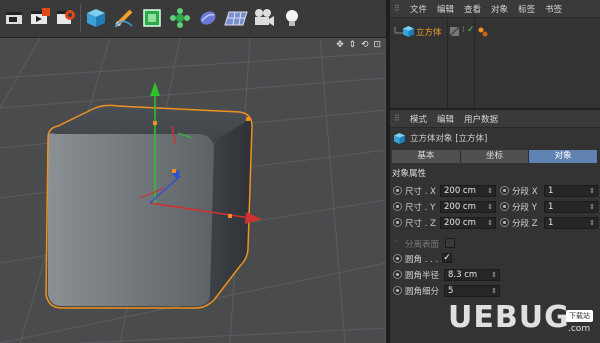  I want to click on param-row-size-y: 尺寸 . Y 200 cm ⇕ 分段 Y 1 ⇕, so click(495, 207).